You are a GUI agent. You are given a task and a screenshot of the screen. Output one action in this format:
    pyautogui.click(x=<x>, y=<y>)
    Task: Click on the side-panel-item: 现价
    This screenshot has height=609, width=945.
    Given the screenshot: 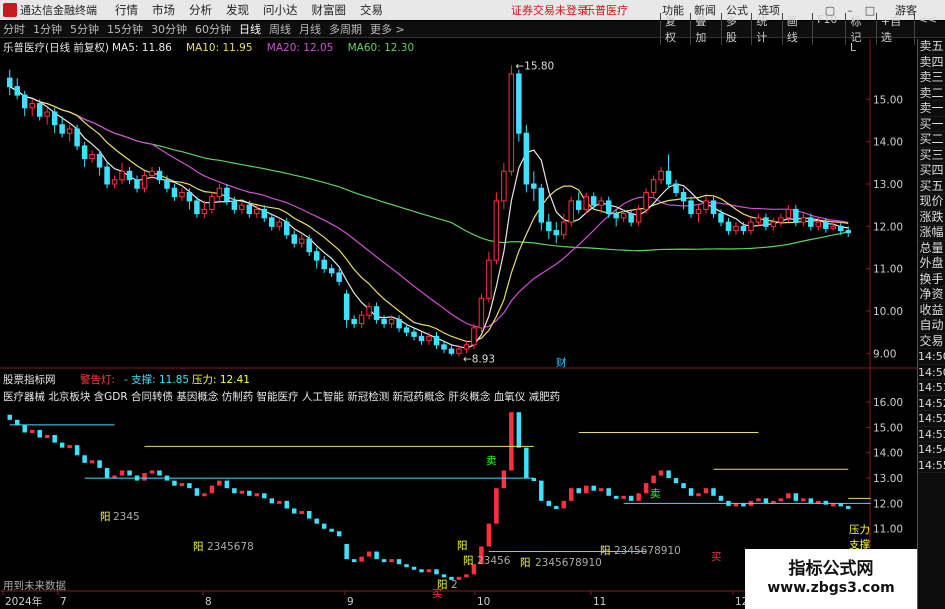 What is the action you would take?
    pyautogui.click(x=931, y=202)
    